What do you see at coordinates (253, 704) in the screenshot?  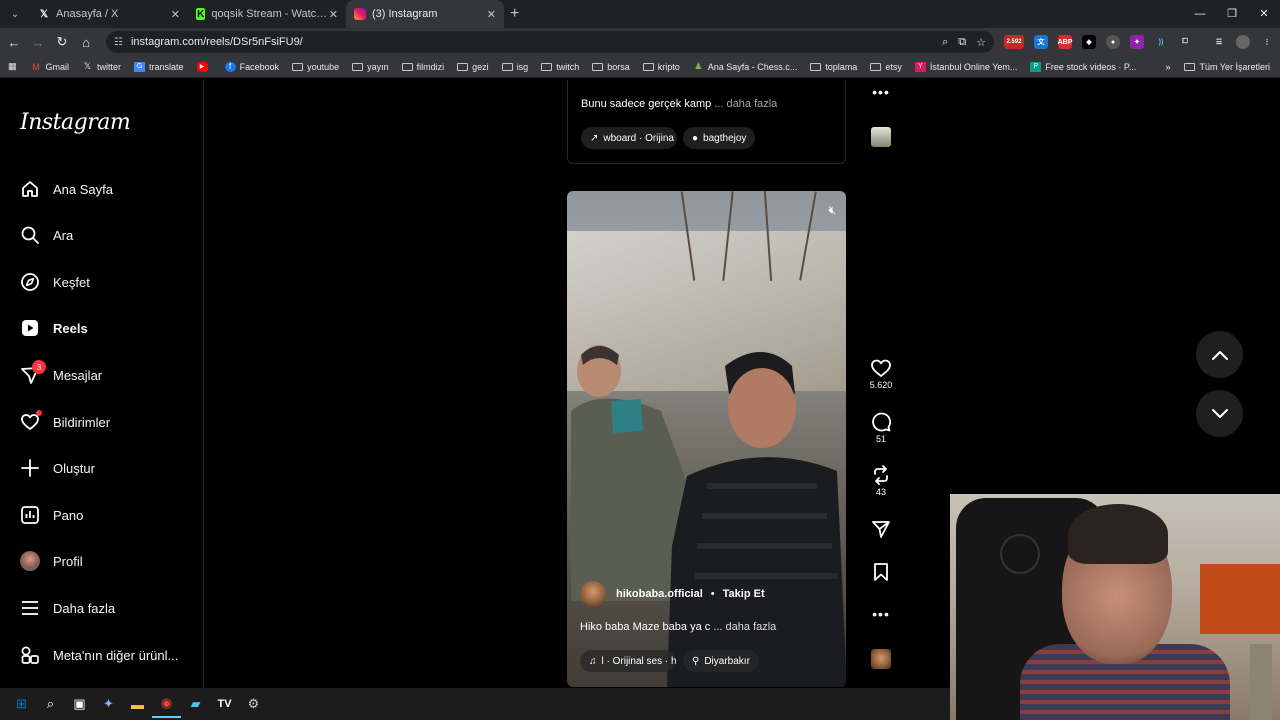 I see `app-notification-icon: ⚙` at bounding box center [253, 704].